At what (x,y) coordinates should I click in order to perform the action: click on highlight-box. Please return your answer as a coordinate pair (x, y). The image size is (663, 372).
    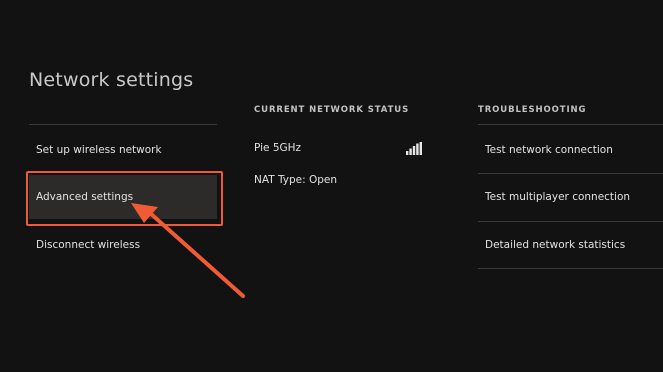
    Looking at the image, I should click on (124, 198).